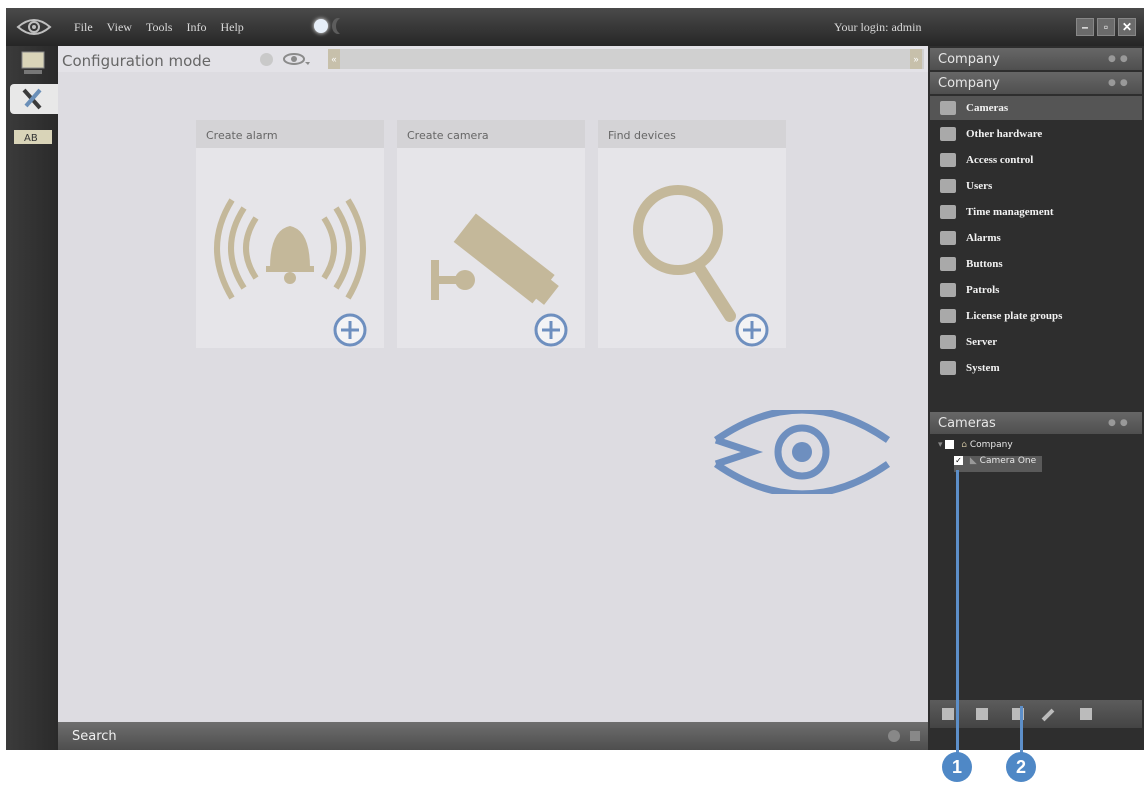 The width and height of the screenshot is (1144, 785). I want to click on access-control-icon, so click(948, 160).